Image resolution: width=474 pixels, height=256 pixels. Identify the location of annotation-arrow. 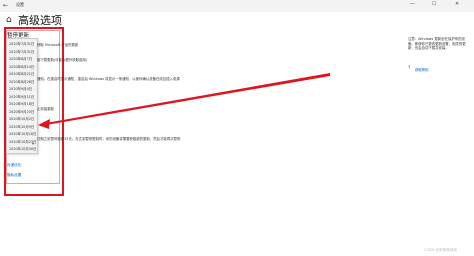
(184, 101).